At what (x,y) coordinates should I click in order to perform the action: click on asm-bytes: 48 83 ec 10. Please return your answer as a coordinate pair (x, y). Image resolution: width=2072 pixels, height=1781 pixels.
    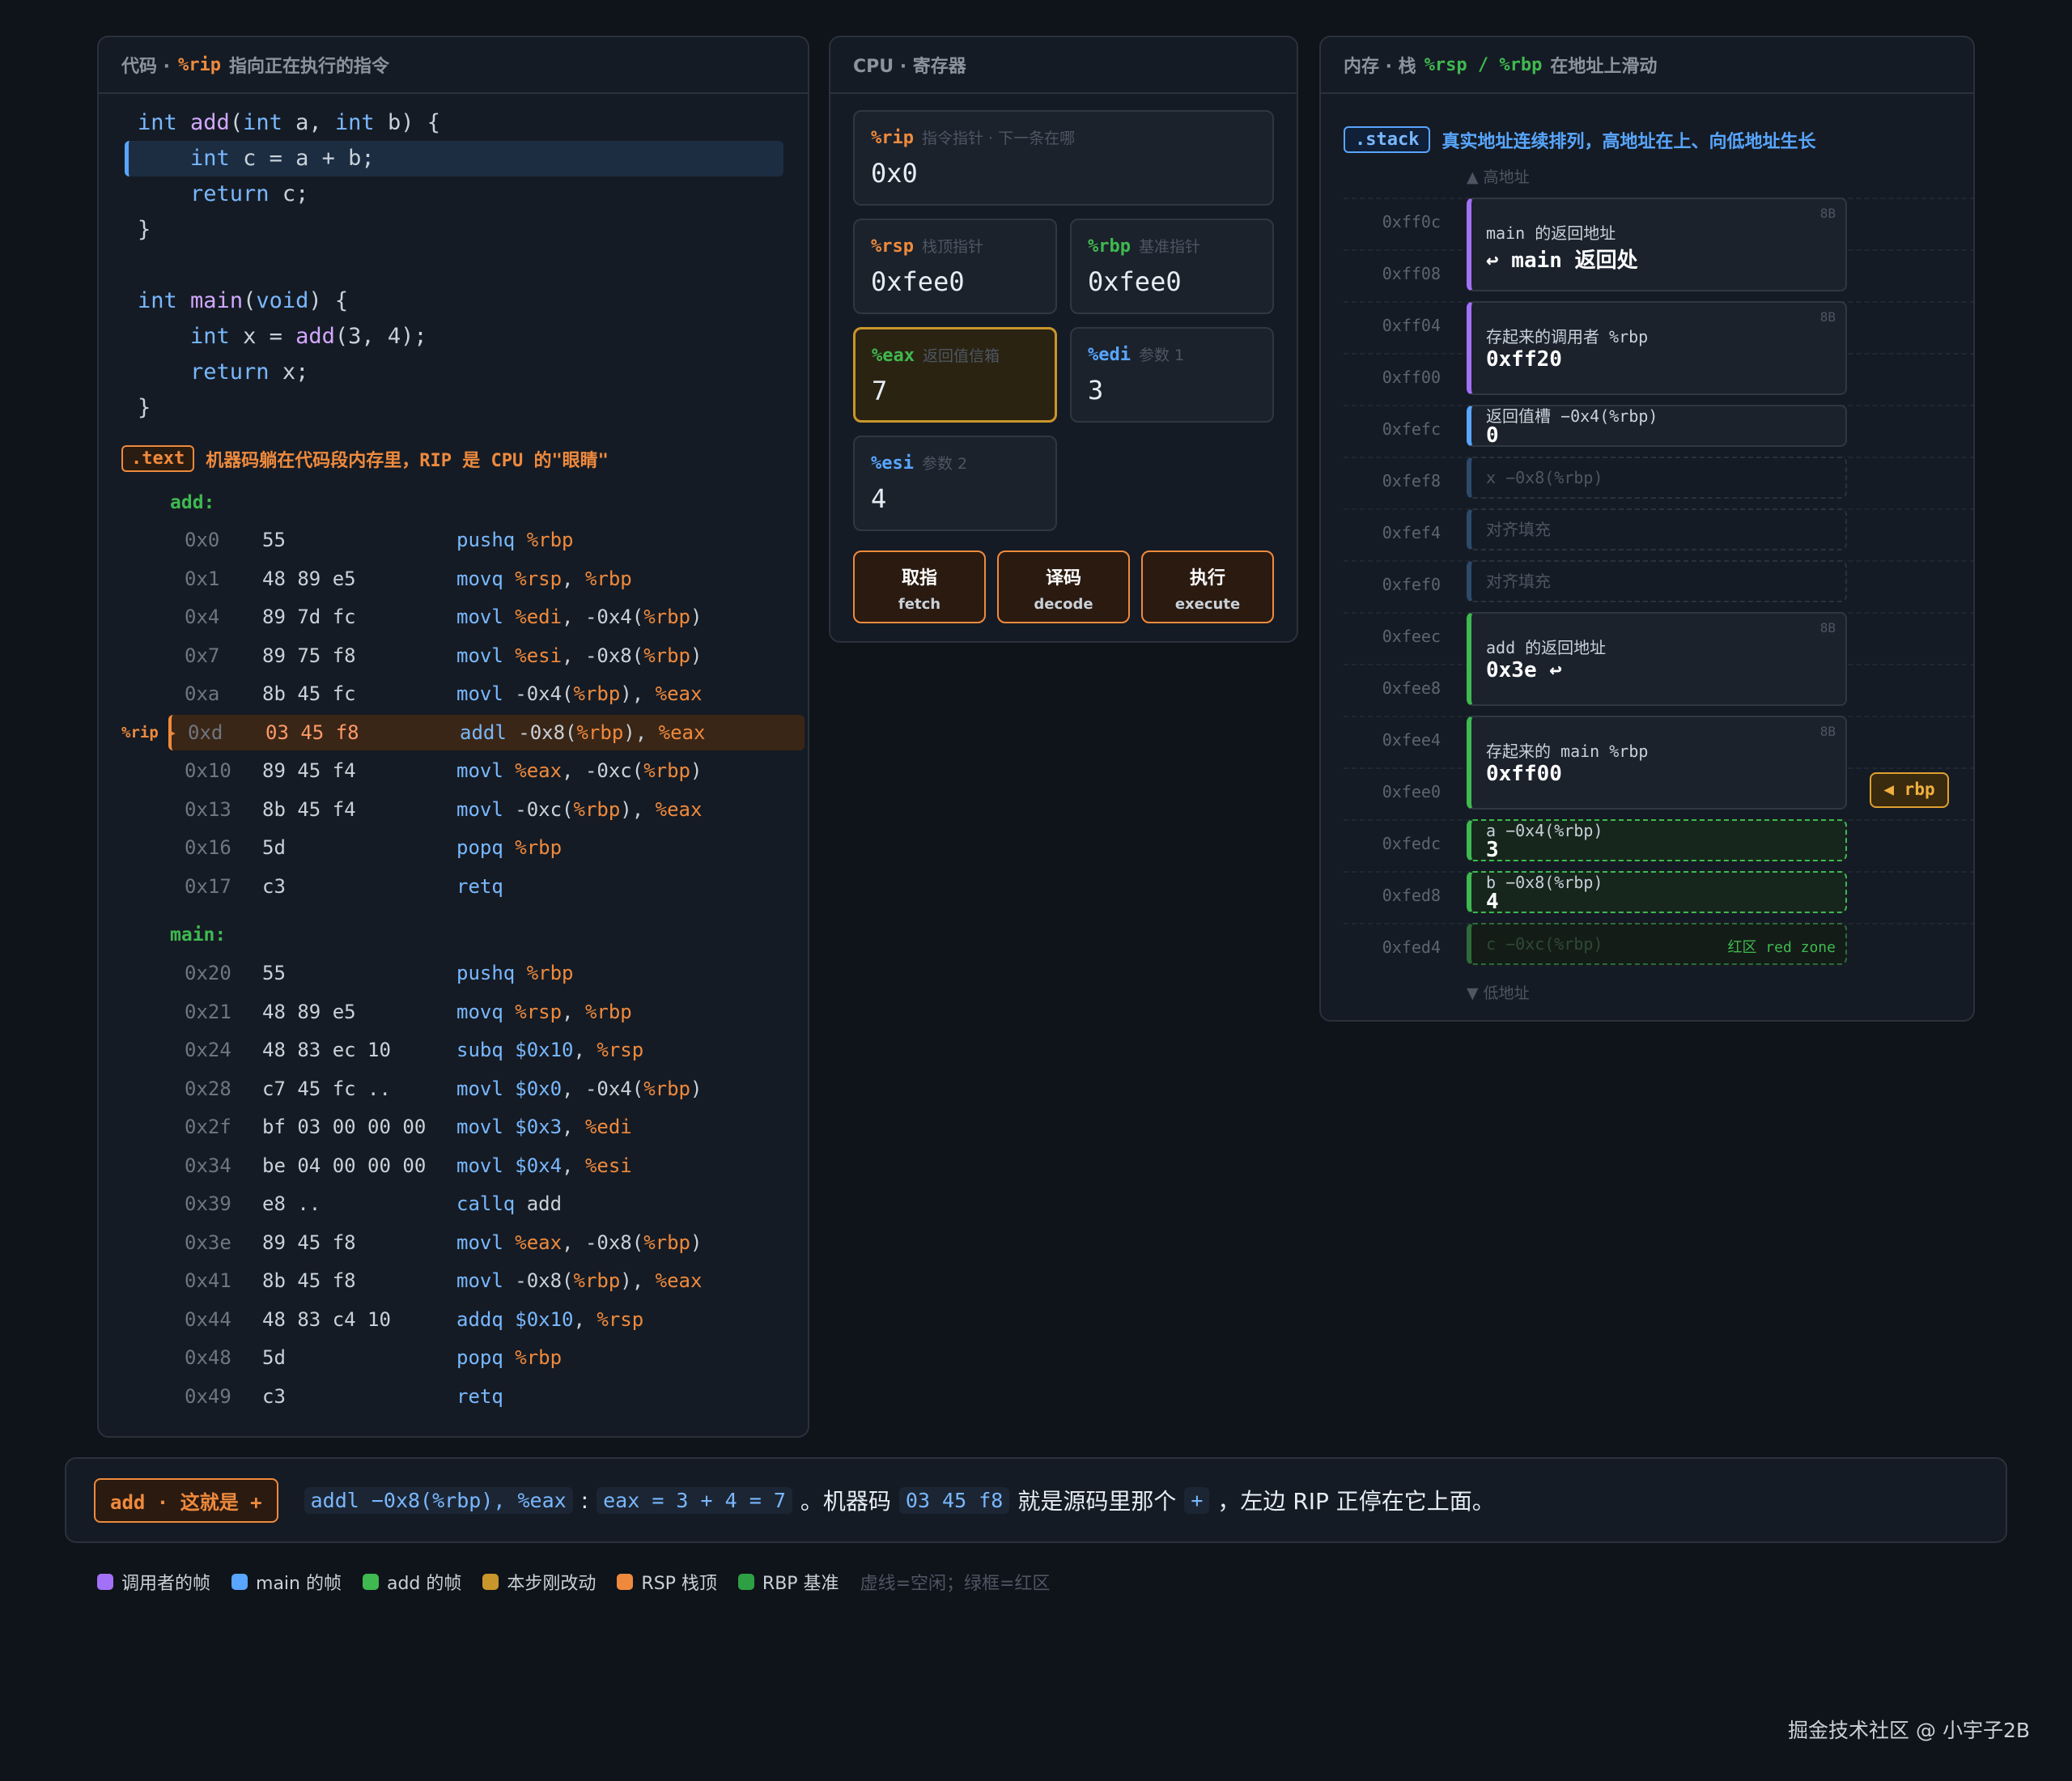
    Looking at the image, I should click on (326, 1050).